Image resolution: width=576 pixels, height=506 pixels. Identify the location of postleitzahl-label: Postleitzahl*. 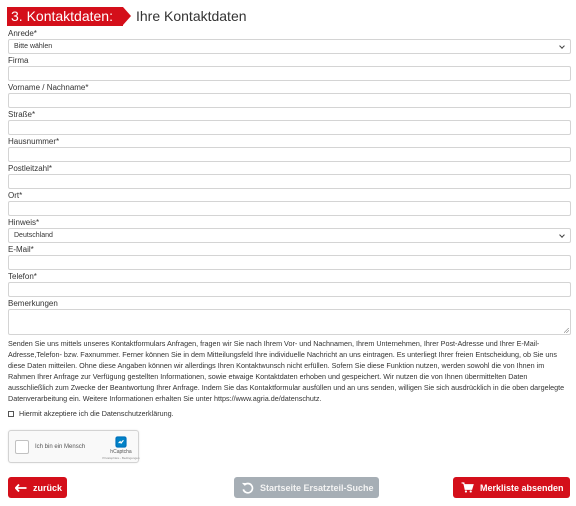
(30, 168).